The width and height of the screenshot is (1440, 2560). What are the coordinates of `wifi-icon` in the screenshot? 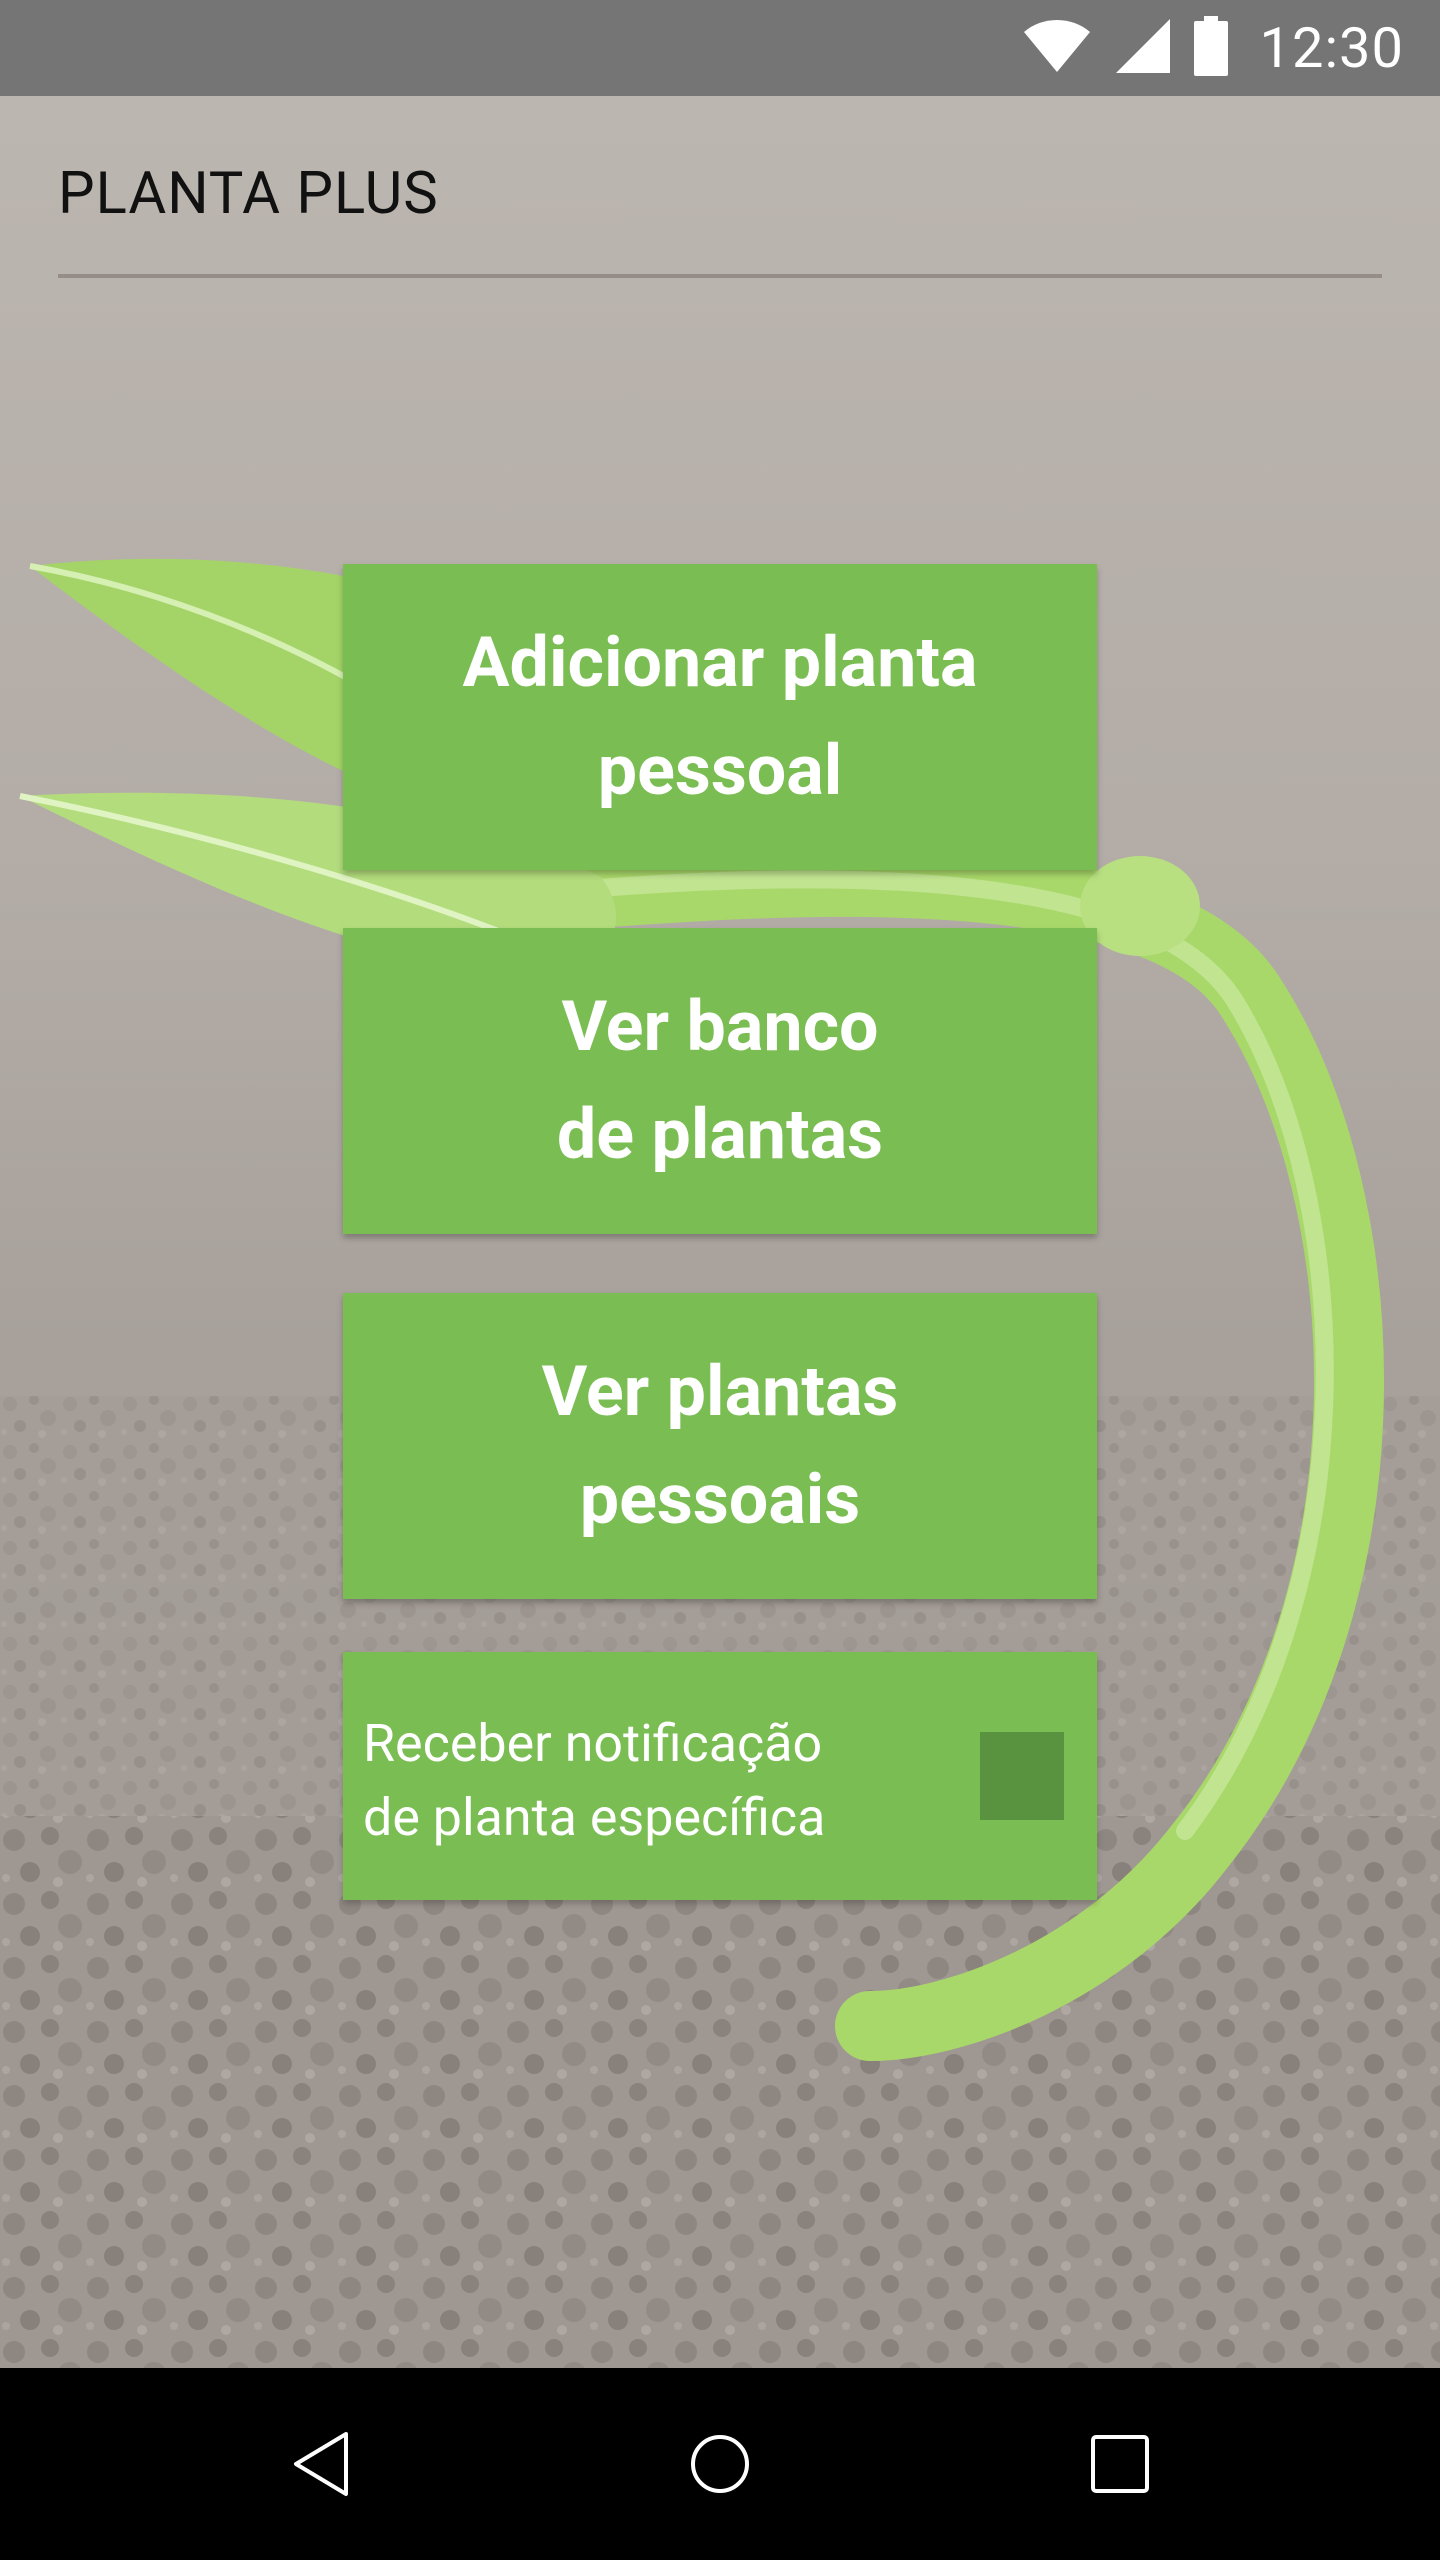 It's located at (1057, 48).